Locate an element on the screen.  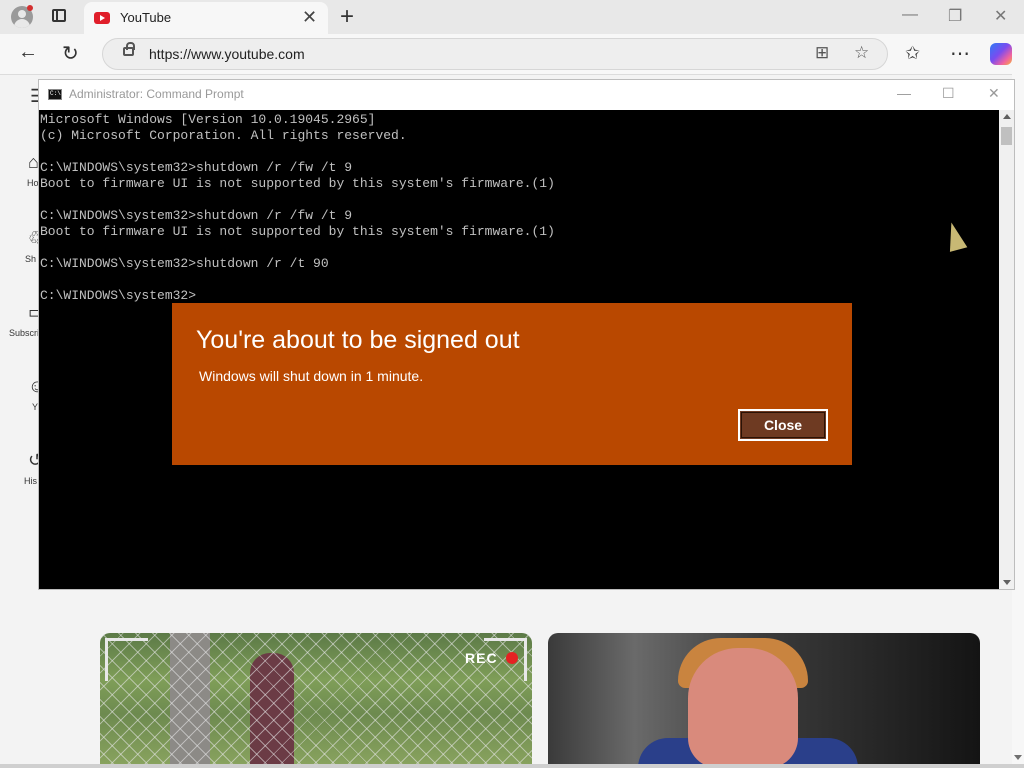
cmd-title-bar: Administrator: Command Prompt — ☐ ✕ is located at coordinates (526, 95).